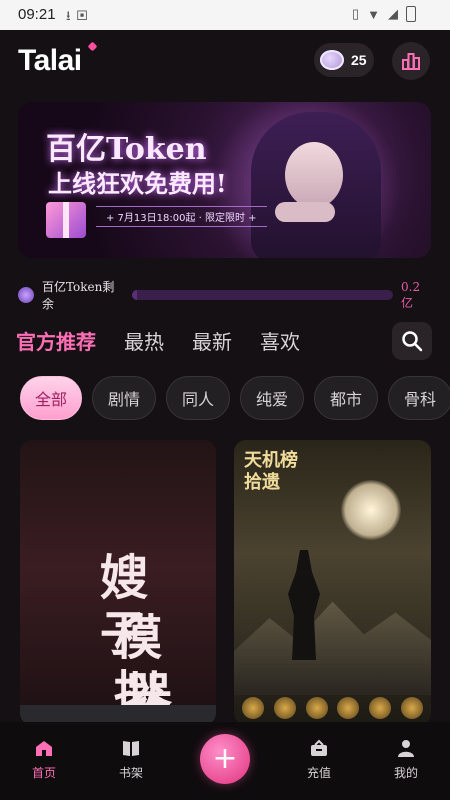 The image size is (450, 800). I want to click on search-icon, so click(412, 341).